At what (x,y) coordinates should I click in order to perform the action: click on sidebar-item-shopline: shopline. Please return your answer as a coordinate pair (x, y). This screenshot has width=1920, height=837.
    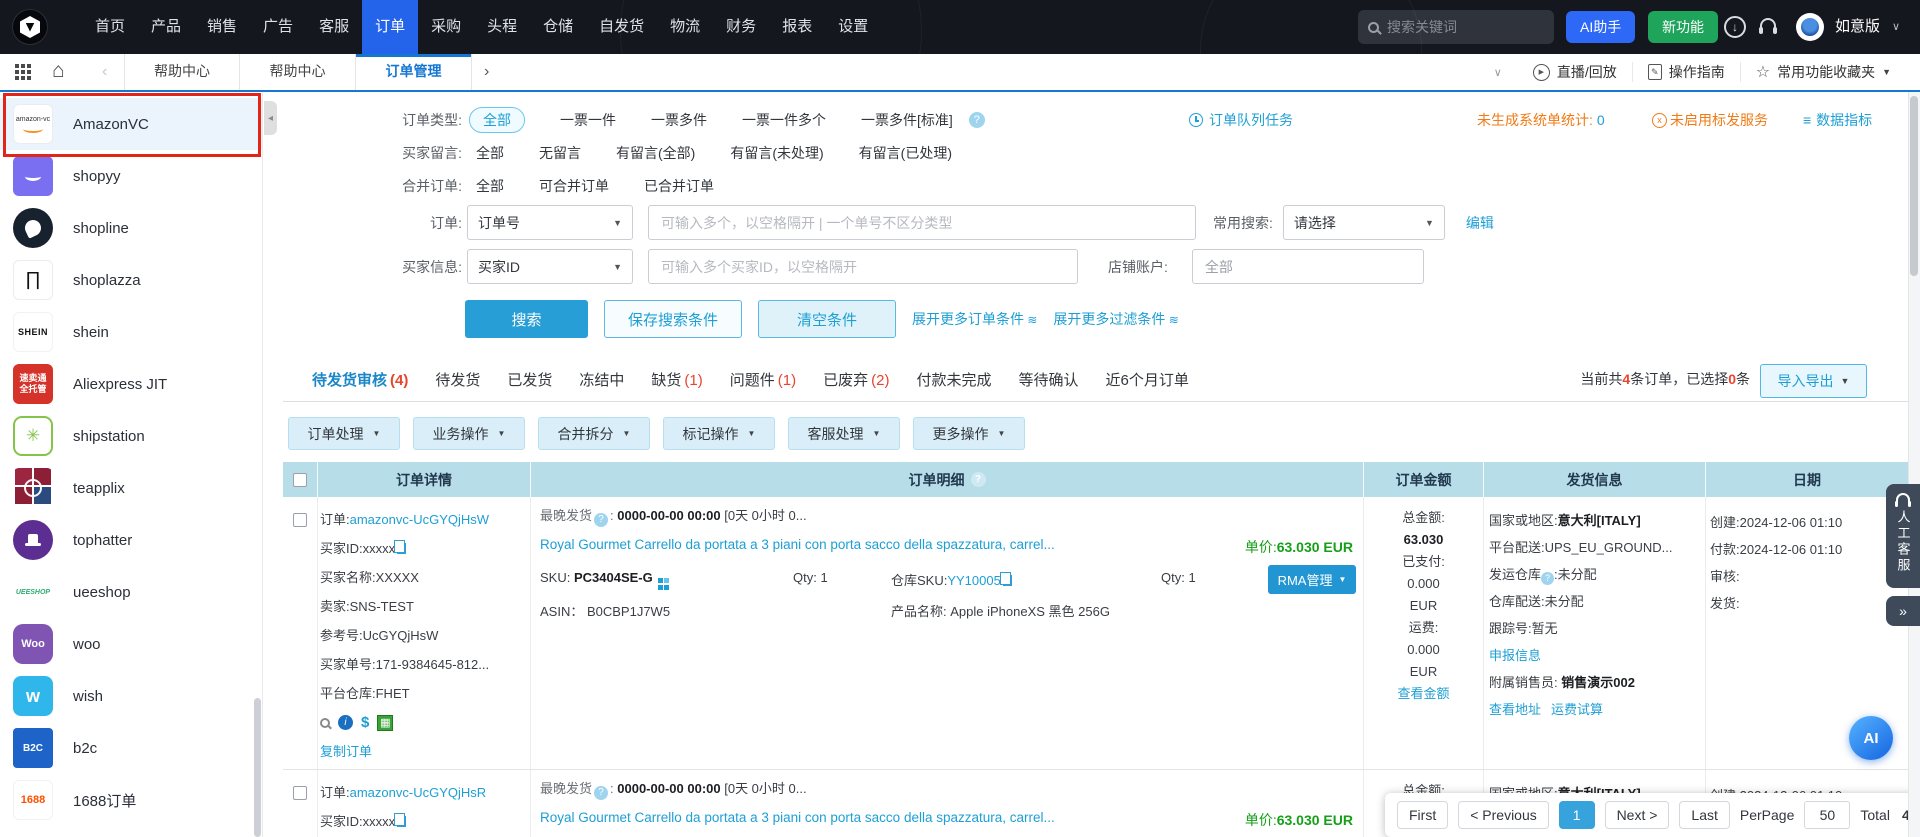
    Looking at the image, I should click on (131, 228).